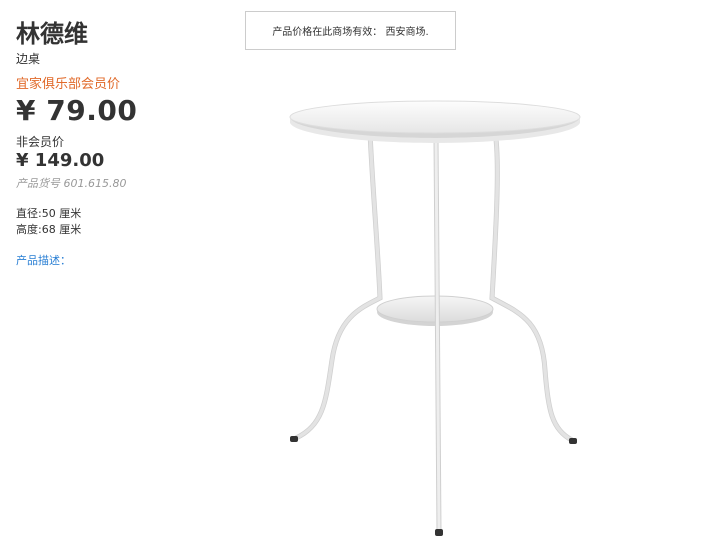 This screenshot has width=708, height=548. What do you see at coordinates (49, 229) in the screenshot?
I see `spec-height: 高度:68 厘米` at bounding box center [49, 229].